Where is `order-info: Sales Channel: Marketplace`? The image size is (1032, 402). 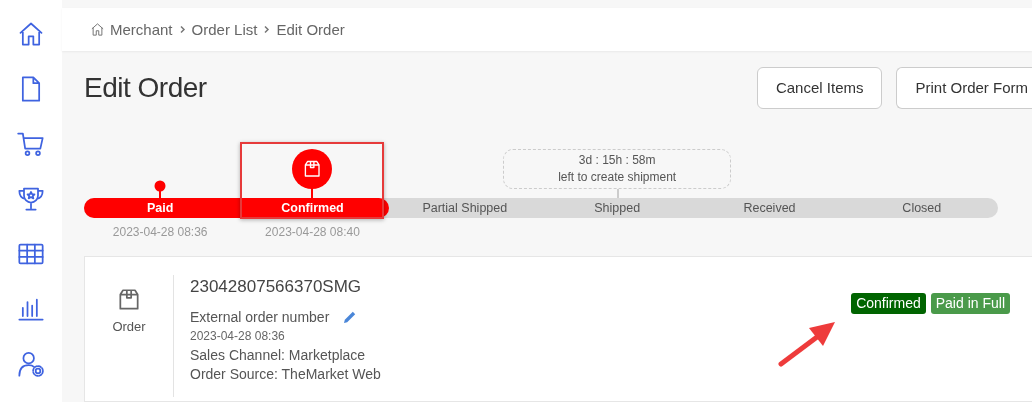 order-info: Sales Channel: Marketplace is located at coordinates (278, 355).